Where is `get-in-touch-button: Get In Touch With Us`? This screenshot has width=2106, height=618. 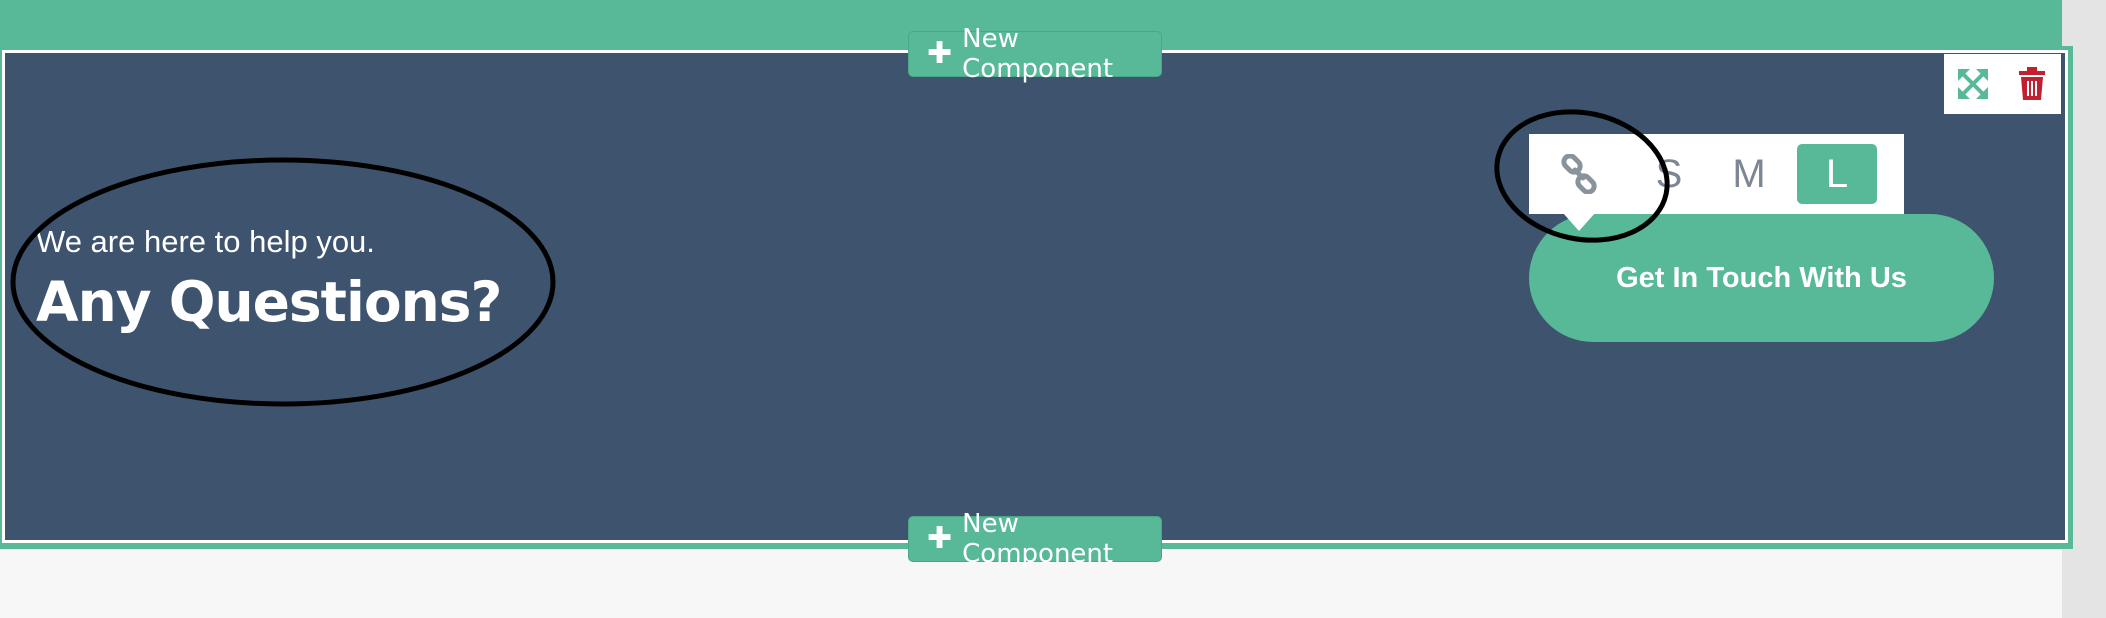 get-in-touch-button: Get In Touch With Us is located at coordinates (1761, 278).